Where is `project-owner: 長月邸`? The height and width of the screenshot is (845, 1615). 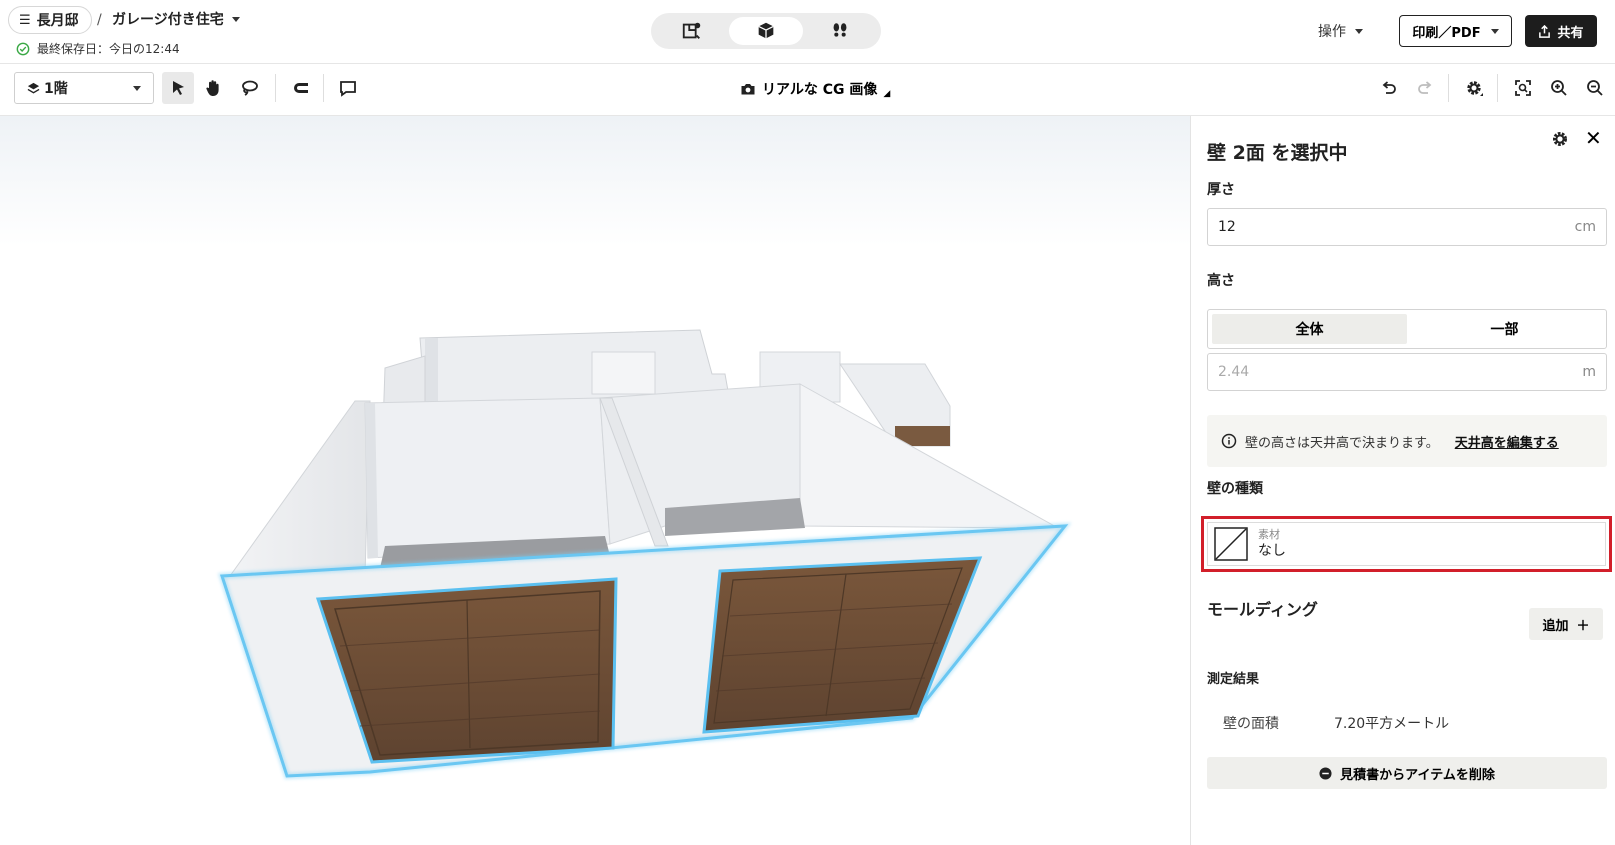
project-owner: 長月邸 is located at coordinates (57, 21).